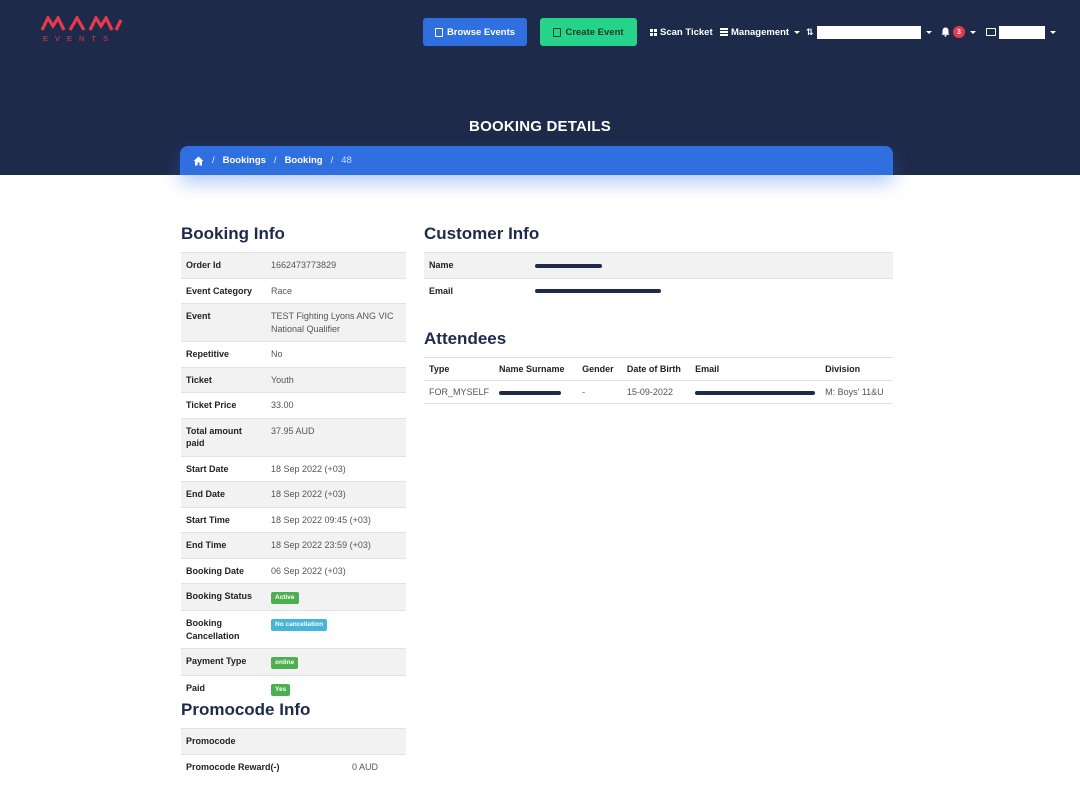 The image size is (1080, 797). I want to click on calendar-plus-icon, so click(557, 32).